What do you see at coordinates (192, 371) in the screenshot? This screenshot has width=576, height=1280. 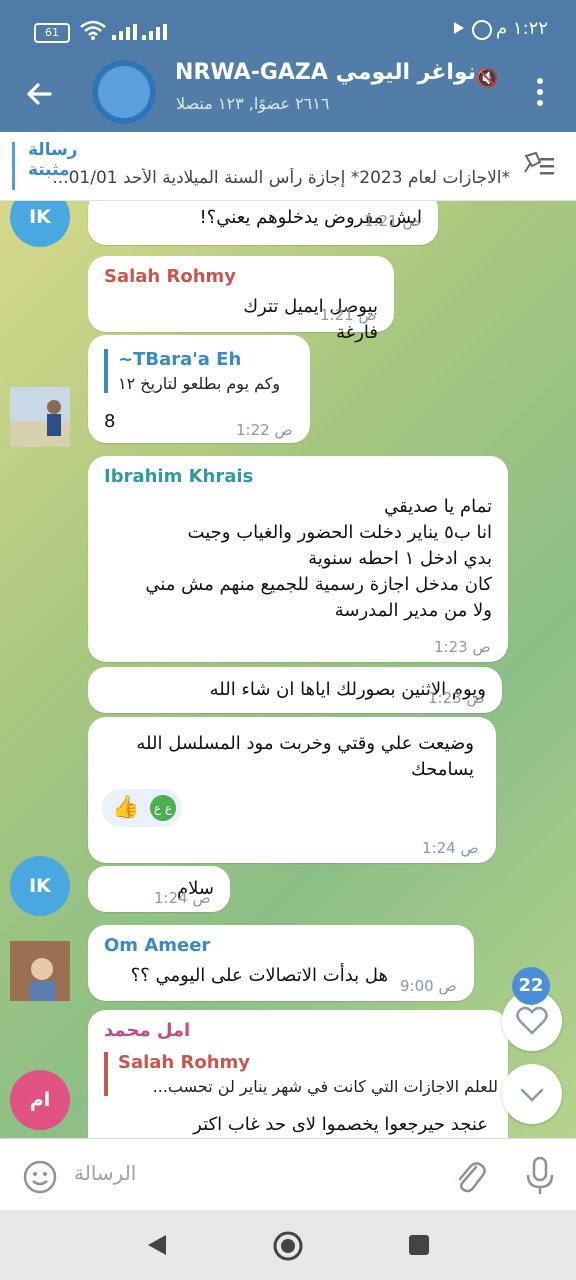 I see `reply-quote: ~TBara'a Eh وكم يوم بطلعو لتاريخ ١٢` at bounding box center [192, 371].